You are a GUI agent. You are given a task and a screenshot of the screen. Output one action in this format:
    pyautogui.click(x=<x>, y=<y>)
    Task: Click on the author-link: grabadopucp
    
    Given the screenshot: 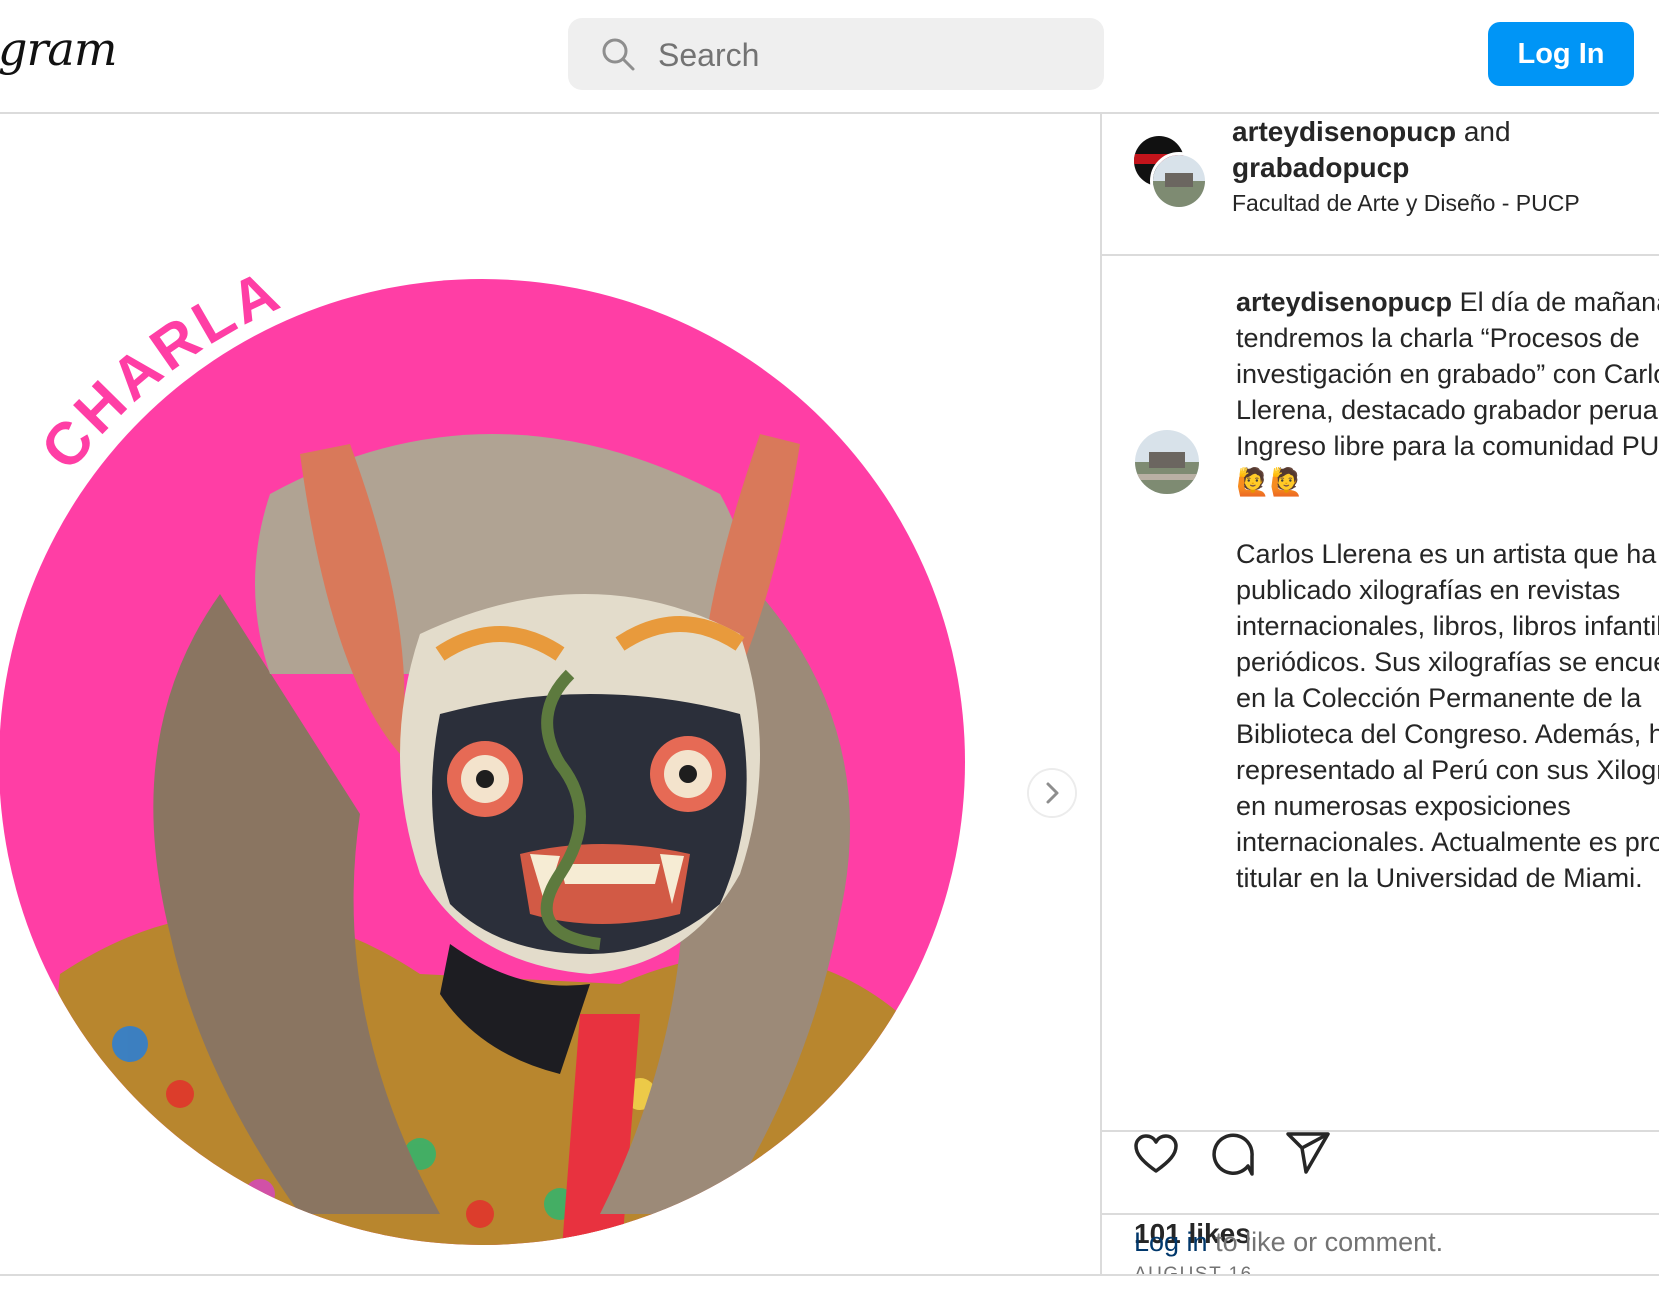 What is the action you would take?
    pyautogui.click(x=1320, y=167)
    